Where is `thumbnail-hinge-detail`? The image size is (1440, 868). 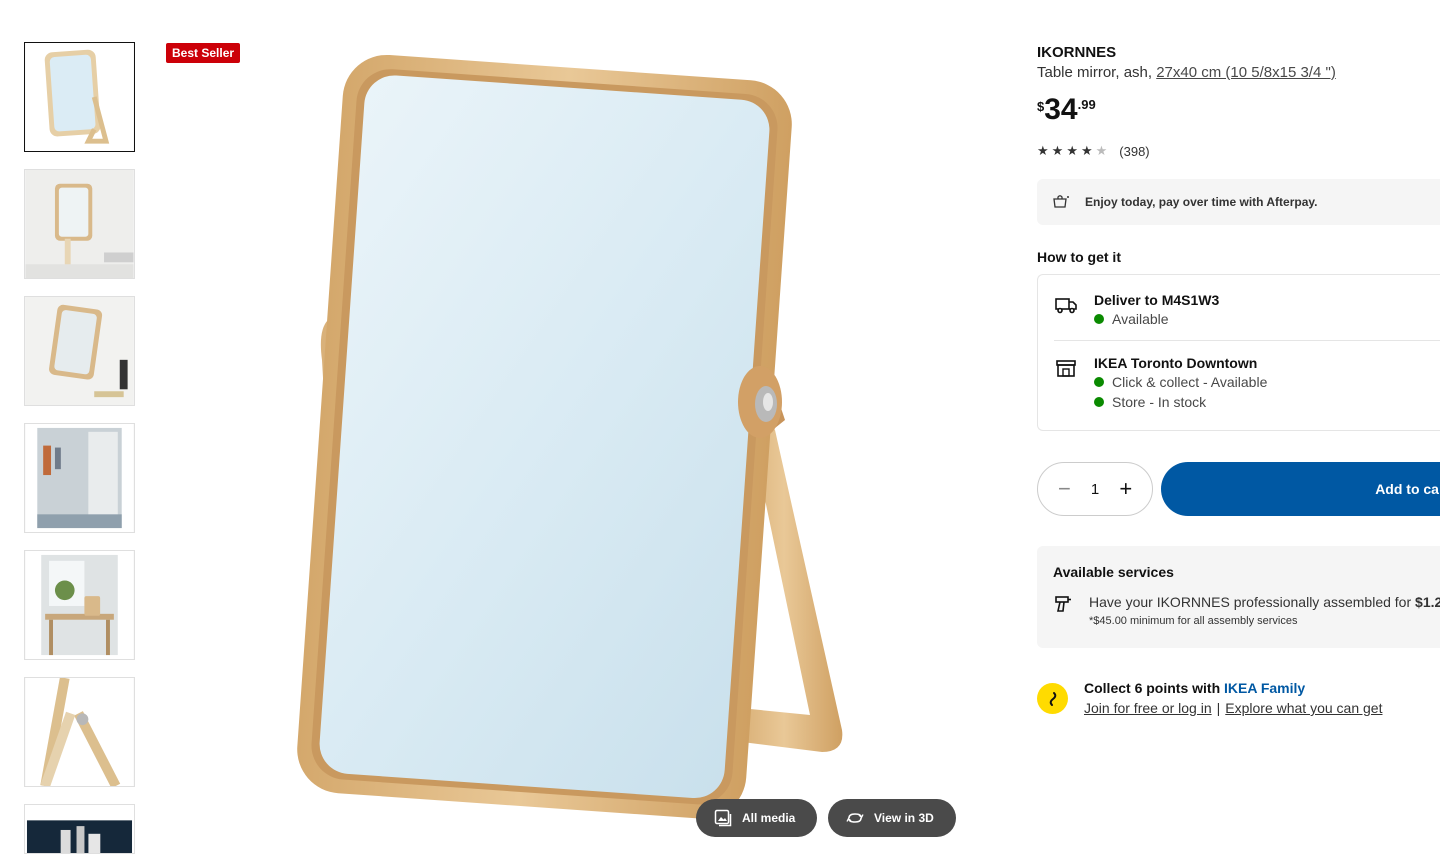
thumbnail-hinge-detail is located at coordinates (79, 732).